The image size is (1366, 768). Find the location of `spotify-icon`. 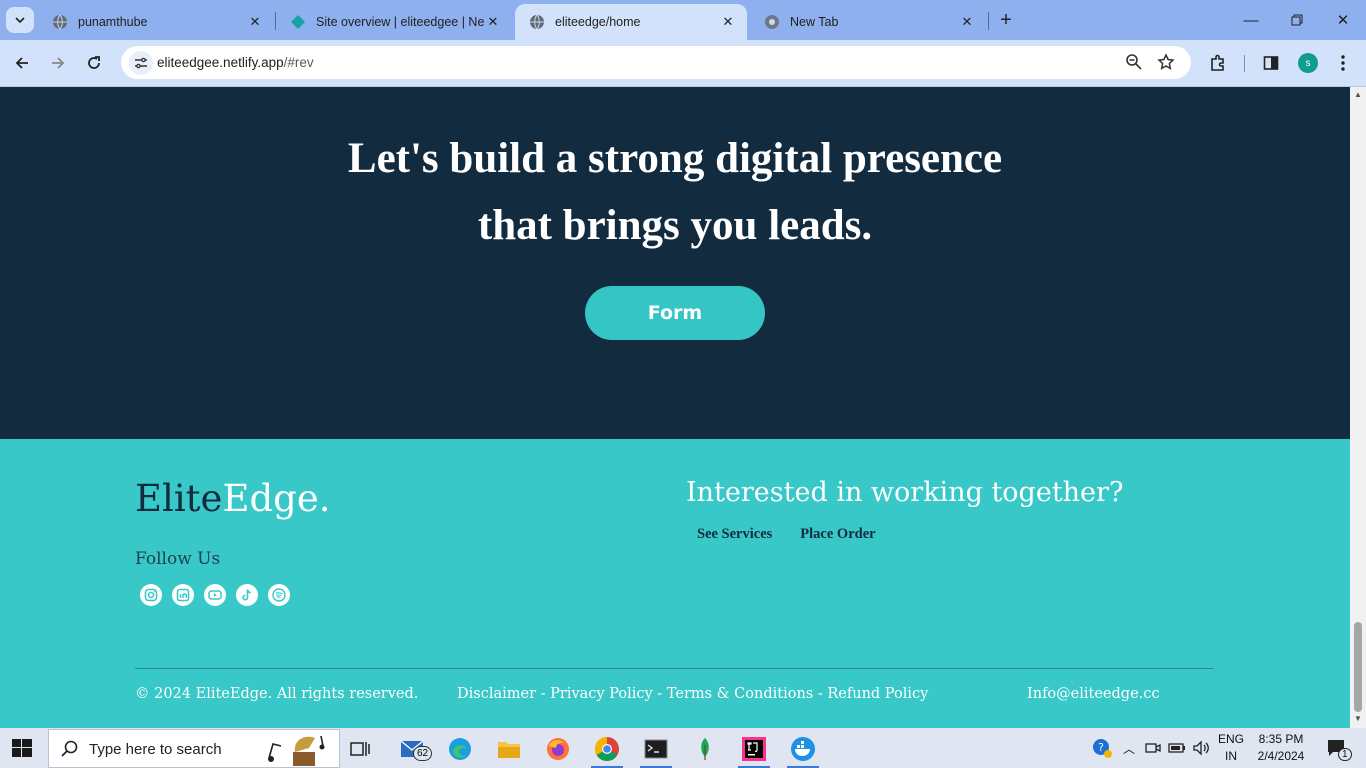

spotify-icon is located at coordinates (279, 595).